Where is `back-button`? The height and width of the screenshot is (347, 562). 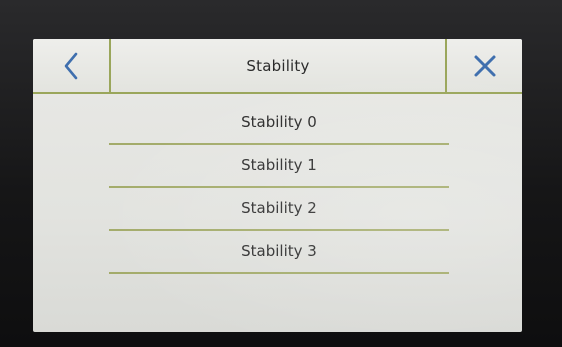 back-button is located at coordinates (72, 65).